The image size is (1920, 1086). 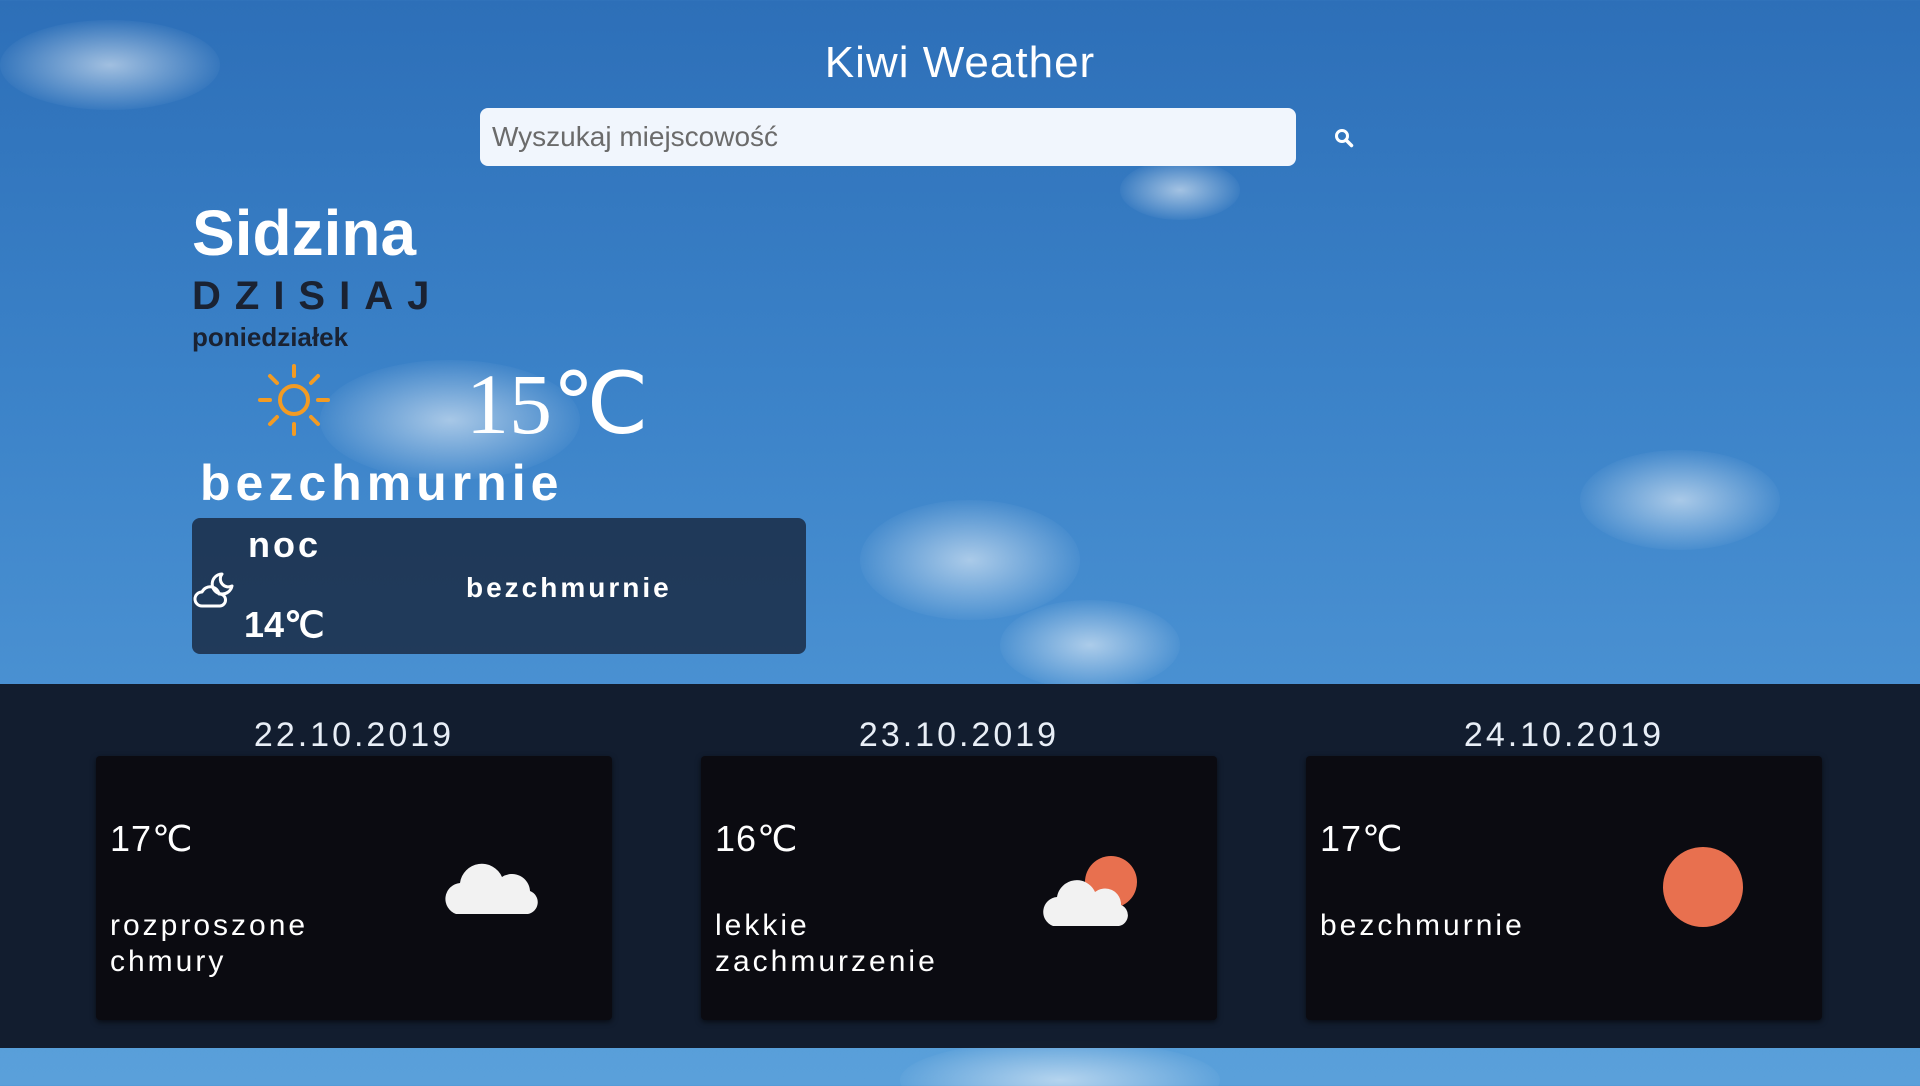 What do you see at coordinates (757, 838) in the screenshot?
I see `forecast-temperature: 16℃` at bounding box center [757, 838].